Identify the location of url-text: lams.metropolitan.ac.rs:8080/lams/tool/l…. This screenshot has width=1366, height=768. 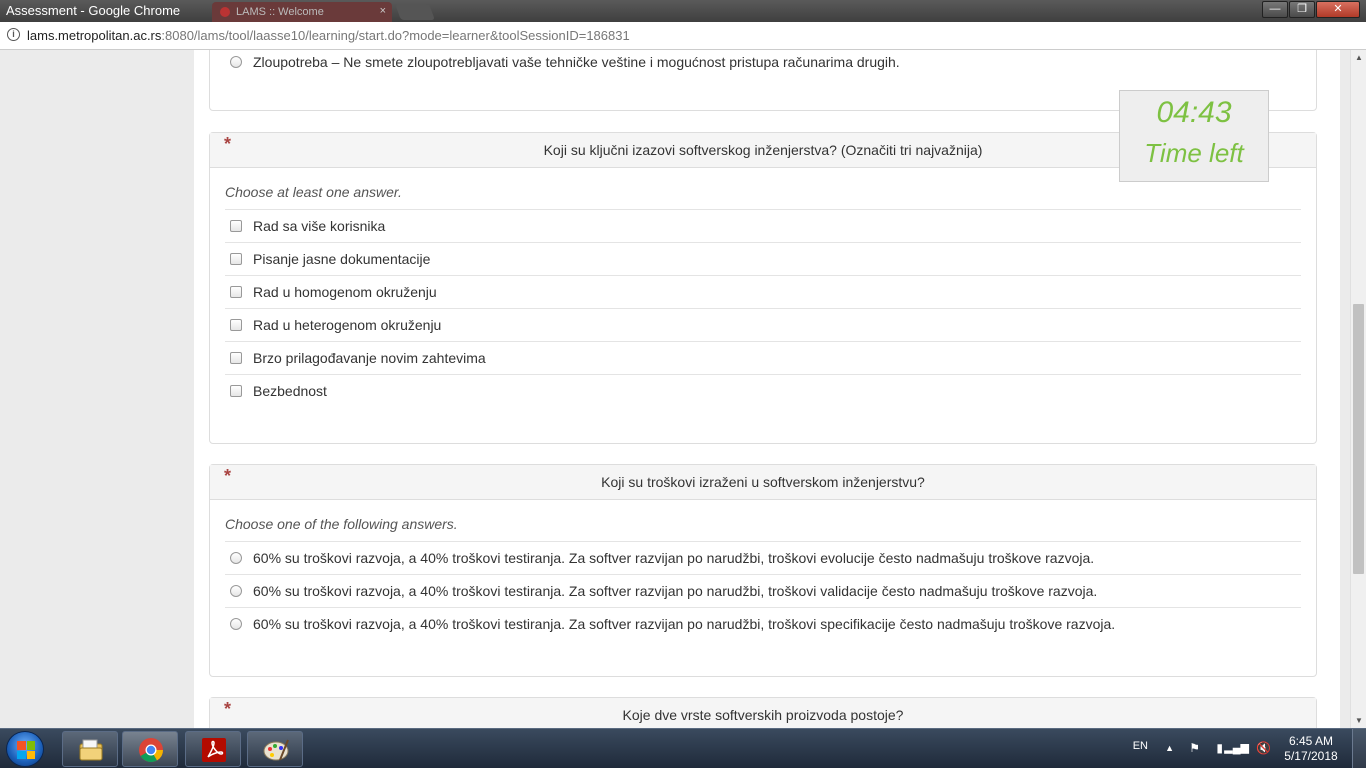
(328, 35).